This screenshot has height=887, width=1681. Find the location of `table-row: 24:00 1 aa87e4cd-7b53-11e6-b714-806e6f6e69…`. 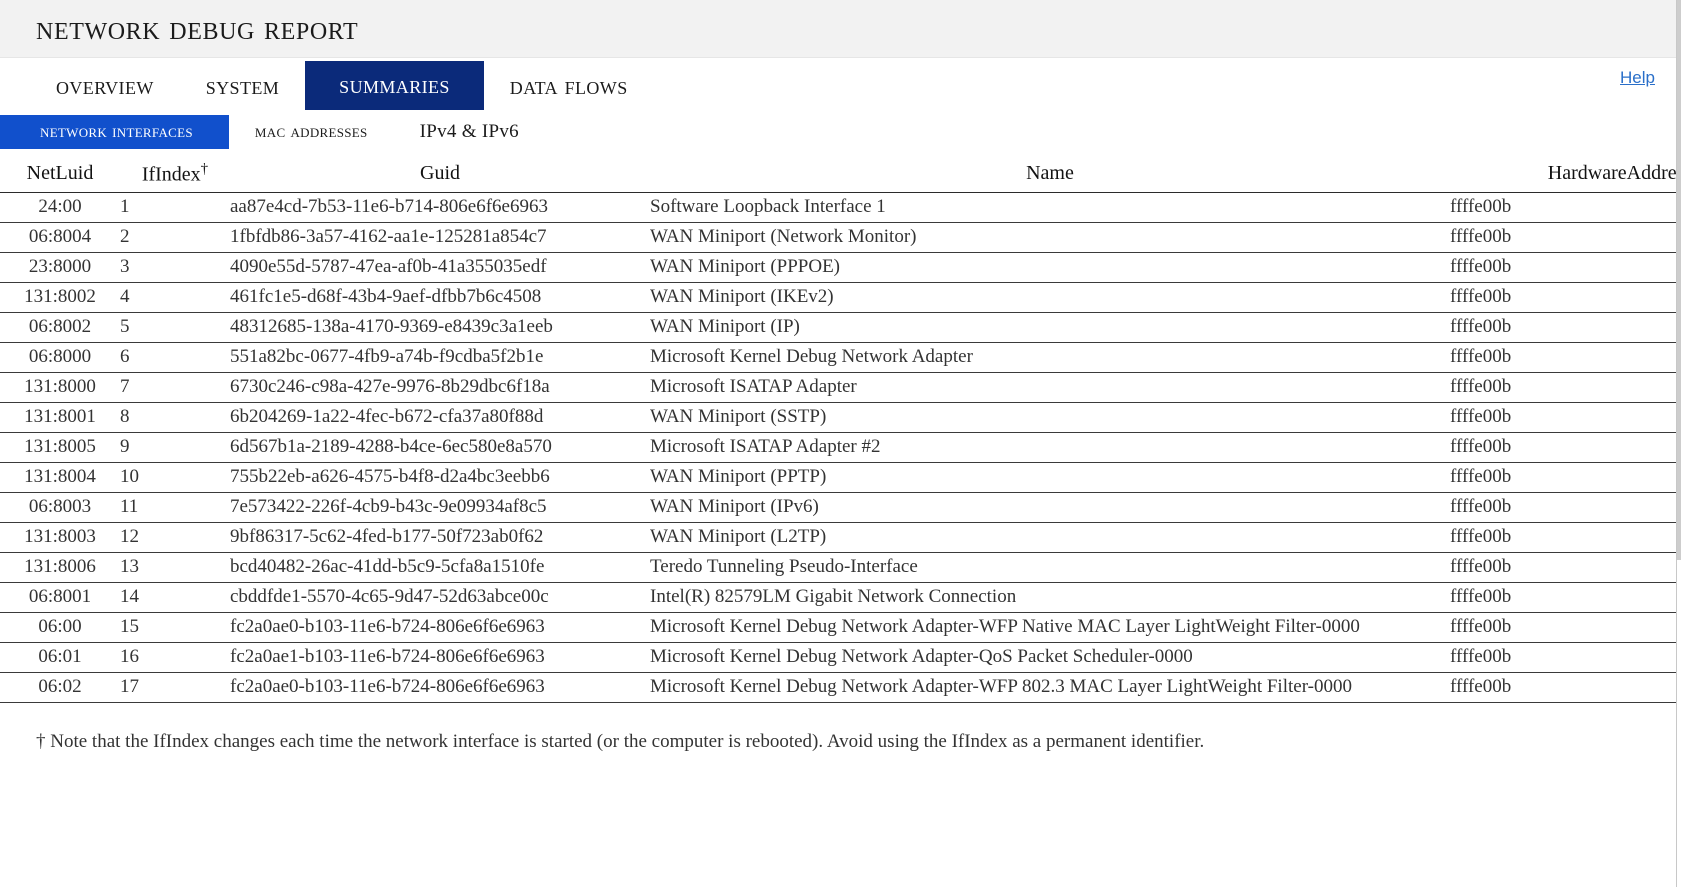

table-row: 24:00 1 aa87e4cd-7b53-11e6-b714-806e6f6e69… is located at coordinates (840, 207).